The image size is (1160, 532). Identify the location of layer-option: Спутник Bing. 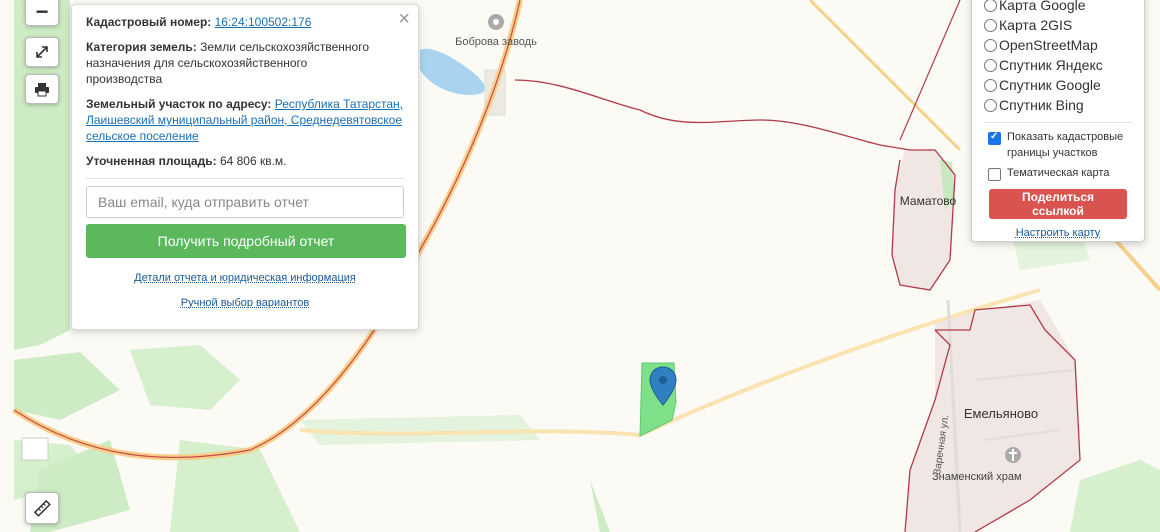
(1058, 105).